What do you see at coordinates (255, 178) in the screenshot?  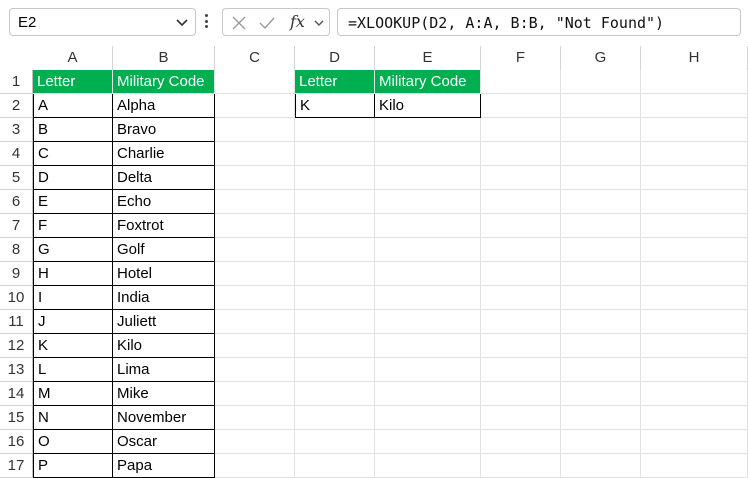 I see `cell-c5` at bounding box center [255, 178].